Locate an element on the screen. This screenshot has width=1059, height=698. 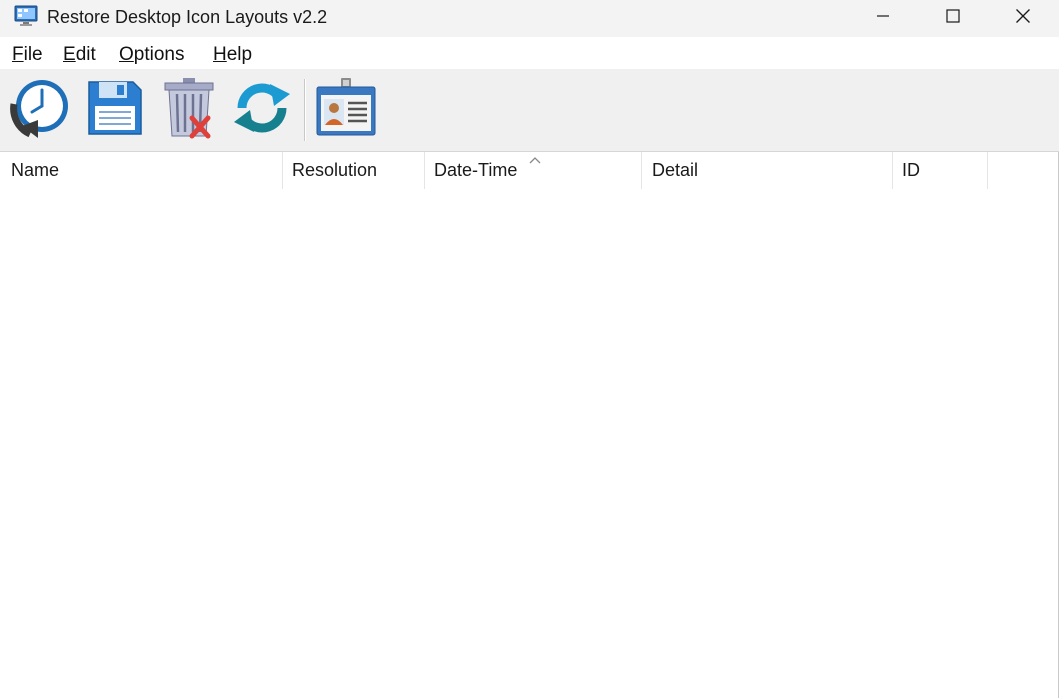
properties-id-card-icon is located at coordinates (346, 110).